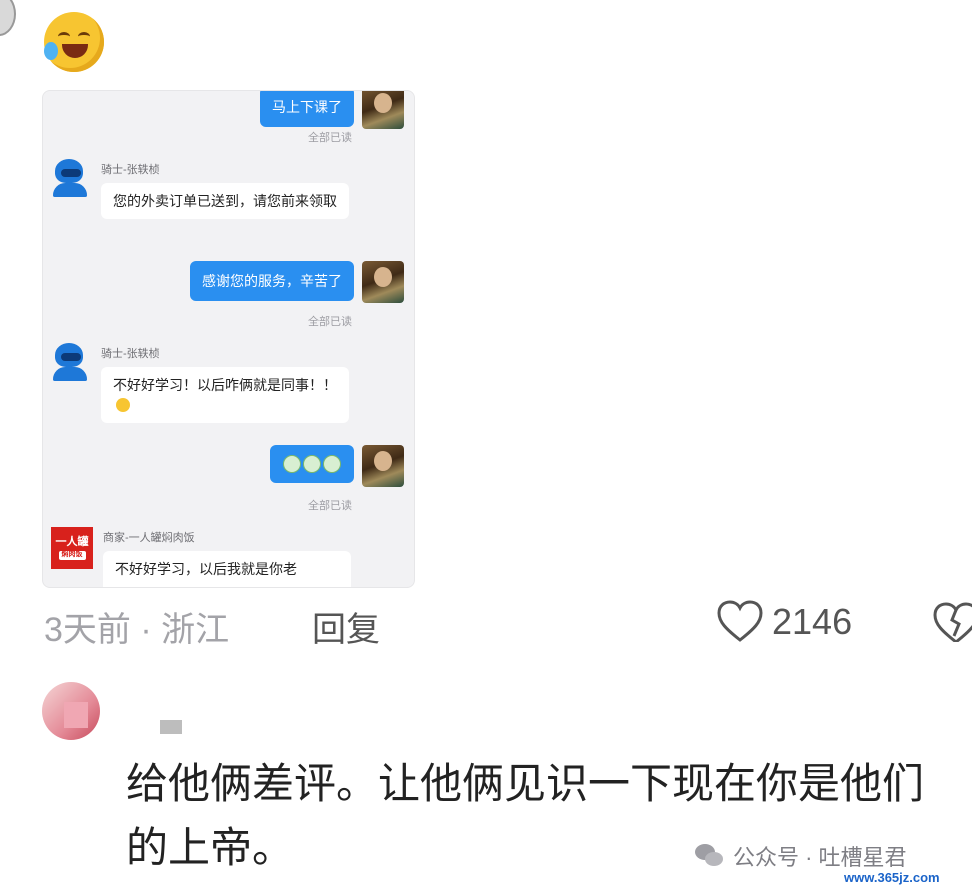 The height and width of the screenshot is (894, 979). I want to click on chat-message-right: 感谢您的服务，辛苦了, so click(297, 282).